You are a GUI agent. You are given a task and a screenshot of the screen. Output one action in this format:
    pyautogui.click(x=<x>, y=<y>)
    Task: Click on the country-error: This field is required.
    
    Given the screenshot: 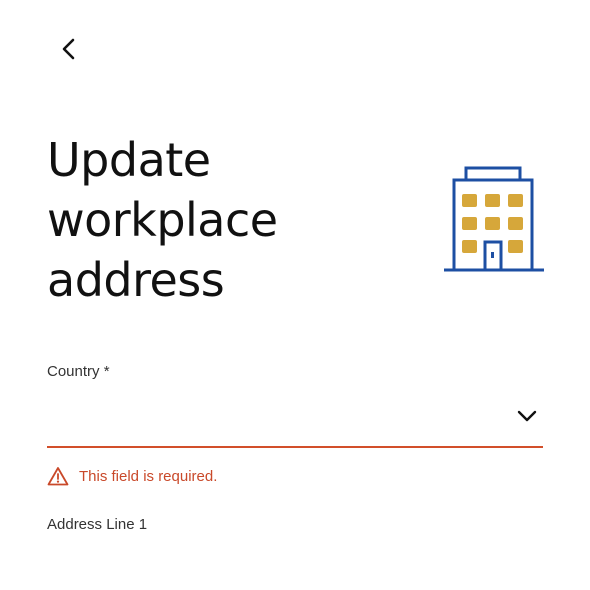 What is the action you would take?
    pyautogui.click(x=132, y=476)
    